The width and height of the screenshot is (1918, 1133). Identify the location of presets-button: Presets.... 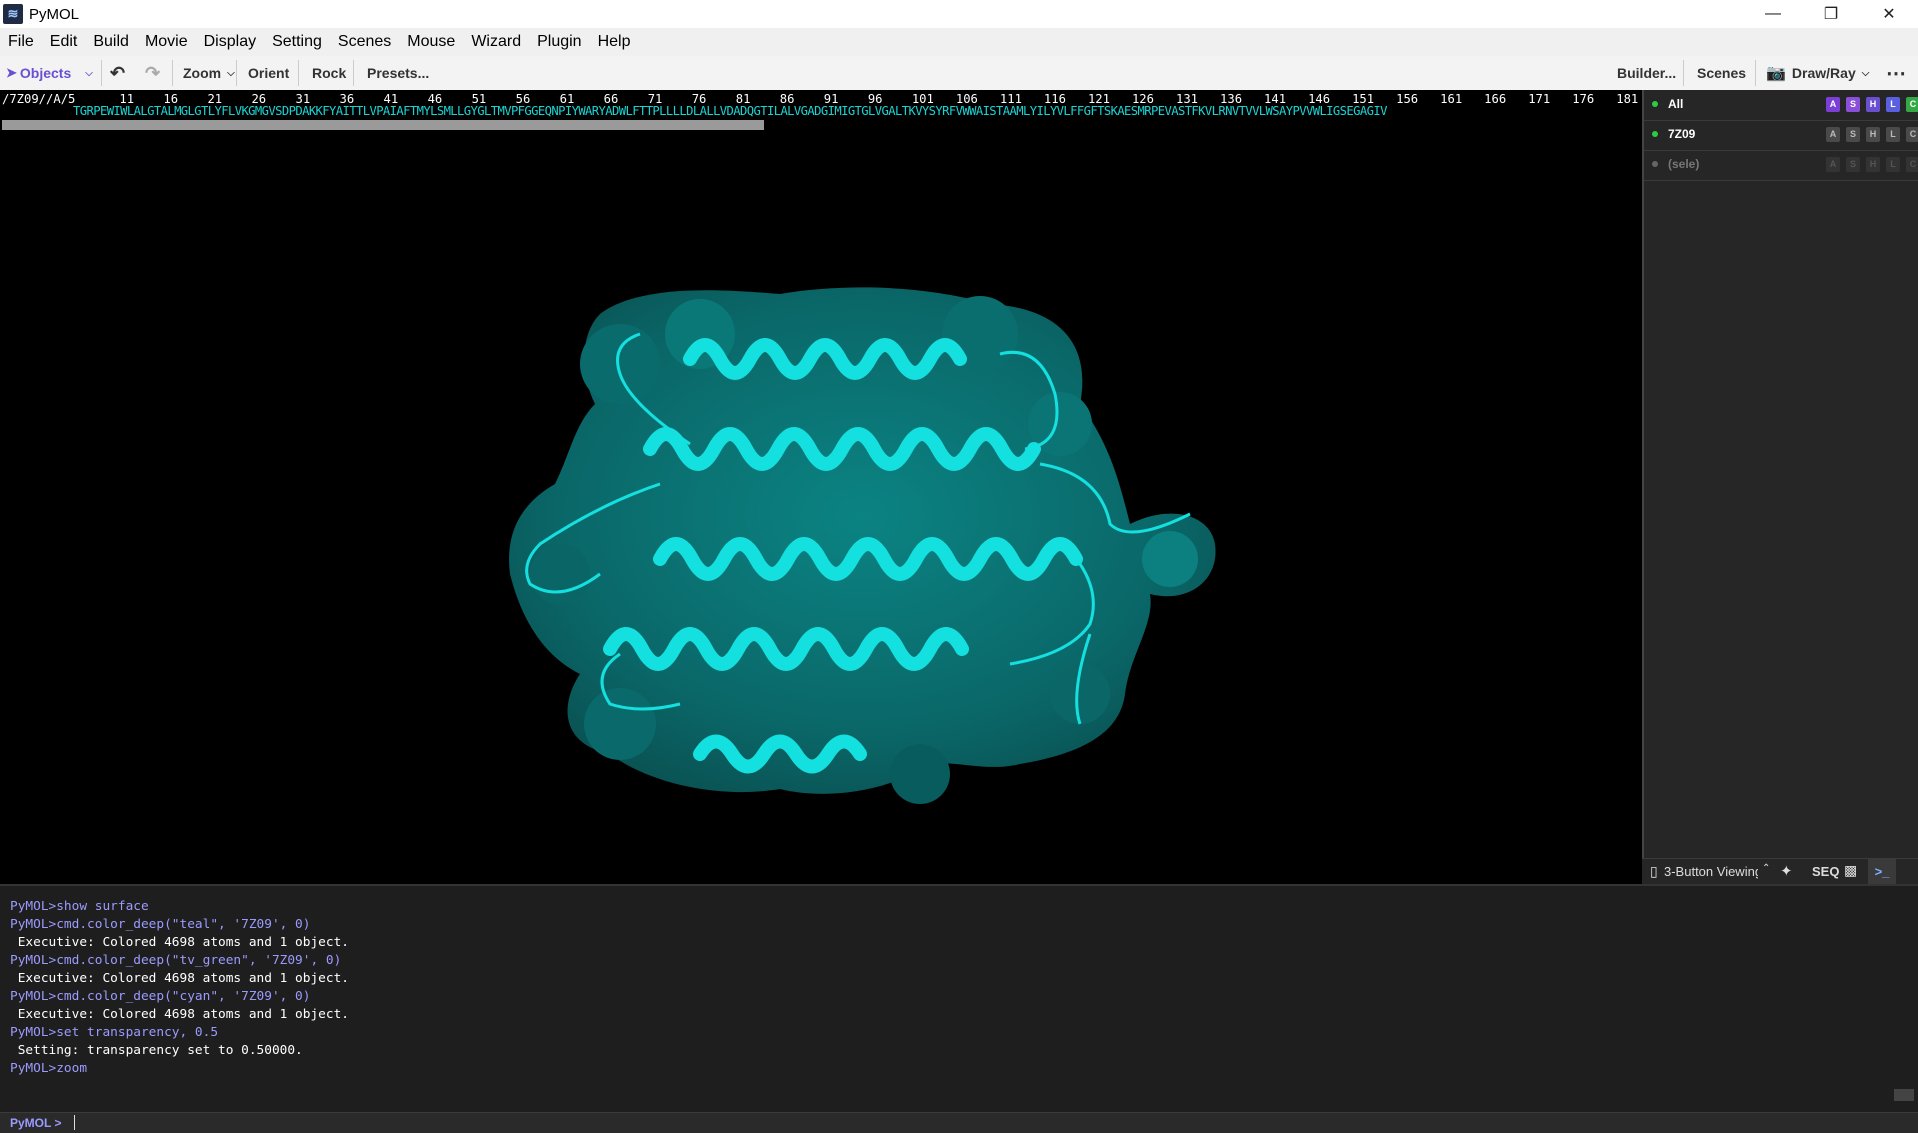
(398, 73).